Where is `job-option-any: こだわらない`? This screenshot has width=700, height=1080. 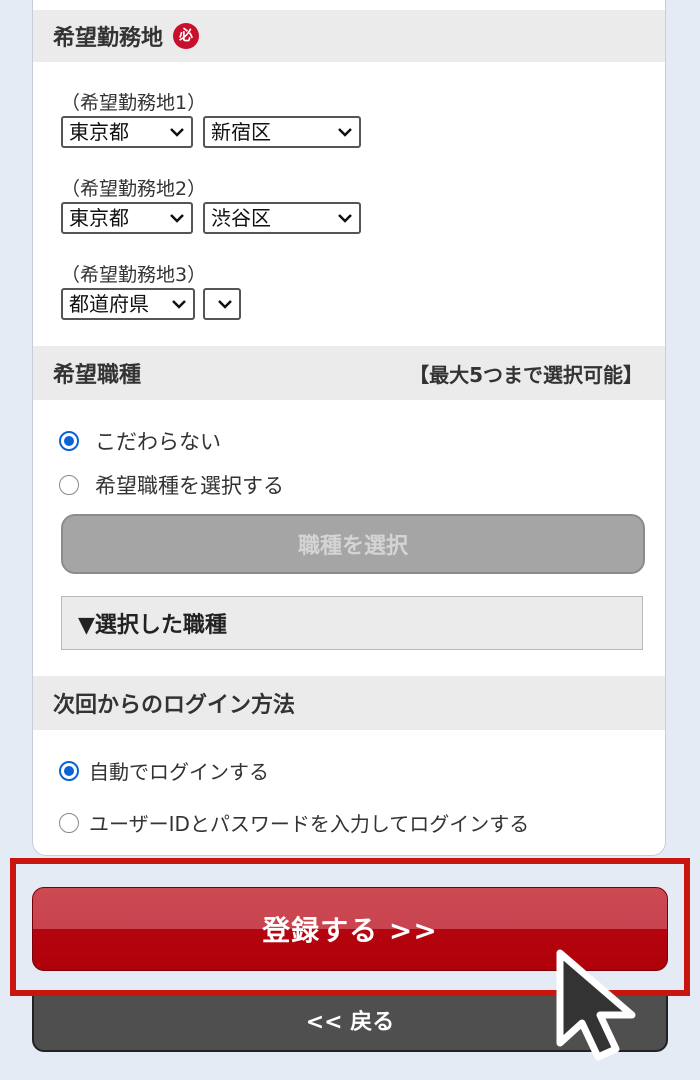 job-option-any: こだわらない is located at coordinates (140, 441).